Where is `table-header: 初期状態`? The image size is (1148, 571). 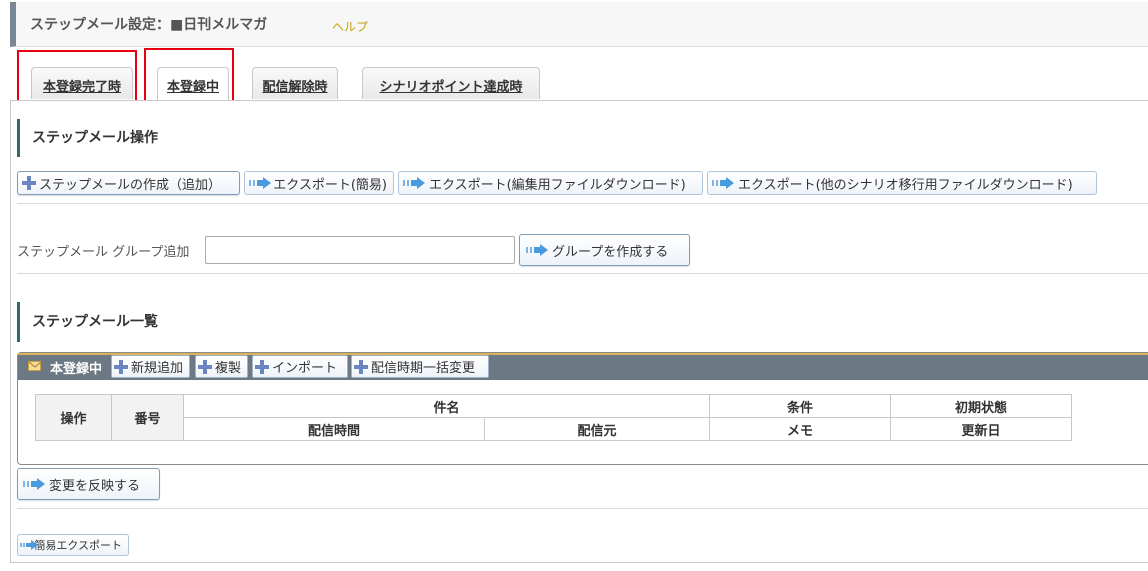 table-header: 初期状態 is located at coordinates (981, 406).